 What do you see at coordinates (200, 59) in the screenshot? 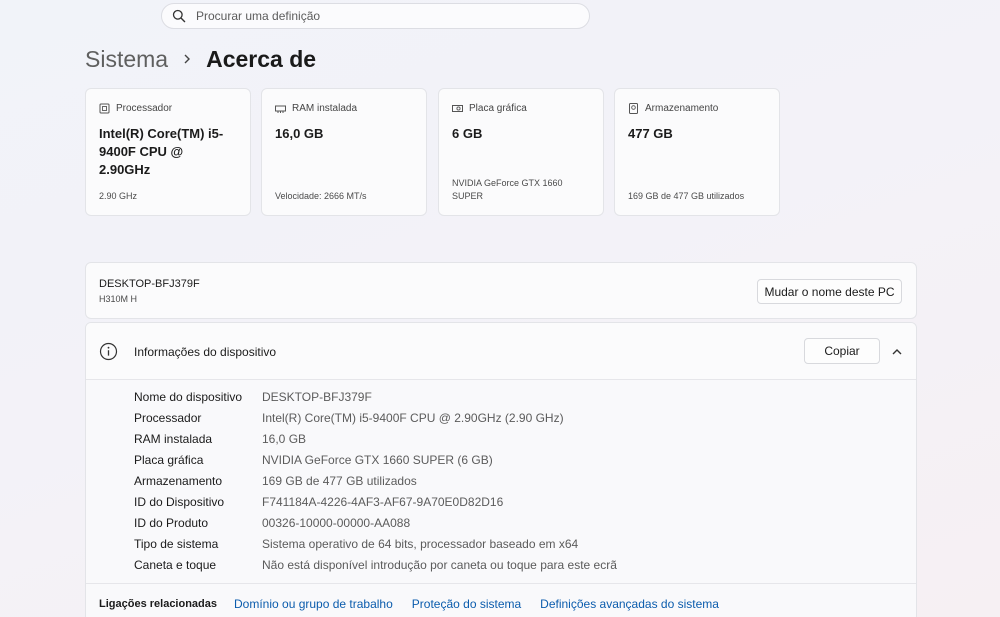
I see `breadcrumb: Sistema Acerca de` at bounding box center [200, 59].